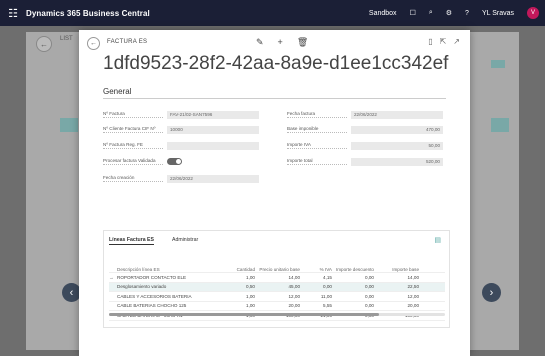  What do you see at coordinates (13, 13) in the screenshot?
I see `app-launcher-icon: ☷` at bounding box center [13, 13].